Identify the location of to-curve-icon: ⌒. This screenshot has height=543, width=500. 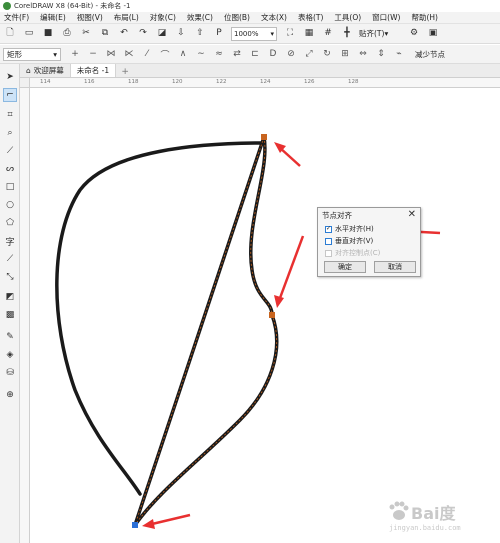
(165, 54).